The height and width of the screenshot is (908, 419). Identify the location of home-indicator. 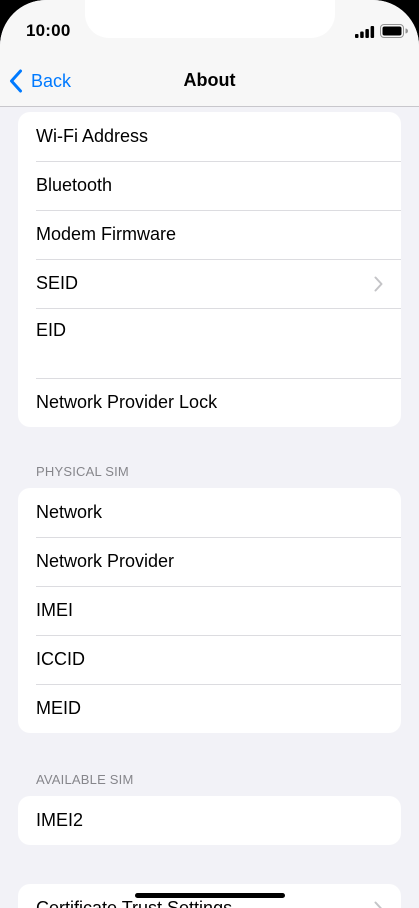
(210, 895).